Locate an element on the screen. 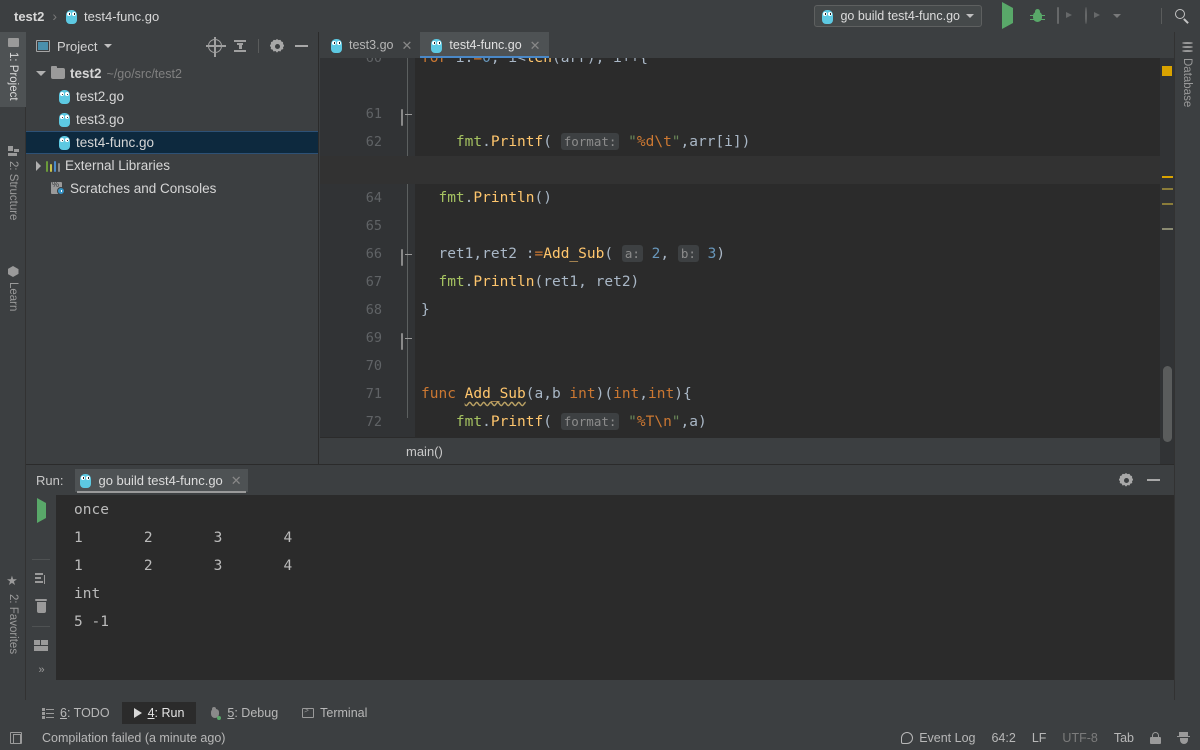 The height and width of the screenshot is (750, 1200). tree-row-external-libraries: External Libraries is located at coordinates (172, 165).